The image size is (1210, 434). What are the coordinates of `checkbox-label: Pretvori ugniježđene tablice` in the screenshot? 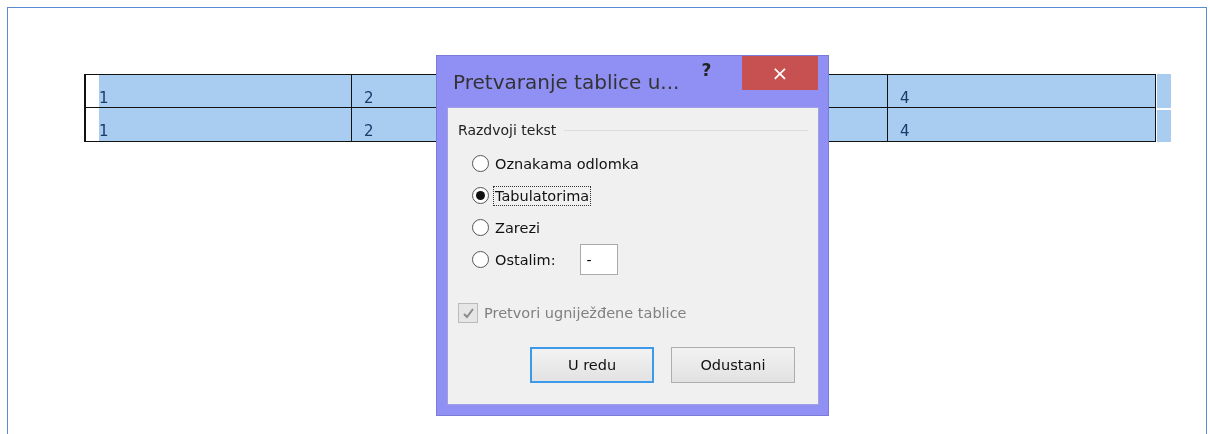 It's located at (585, 313).